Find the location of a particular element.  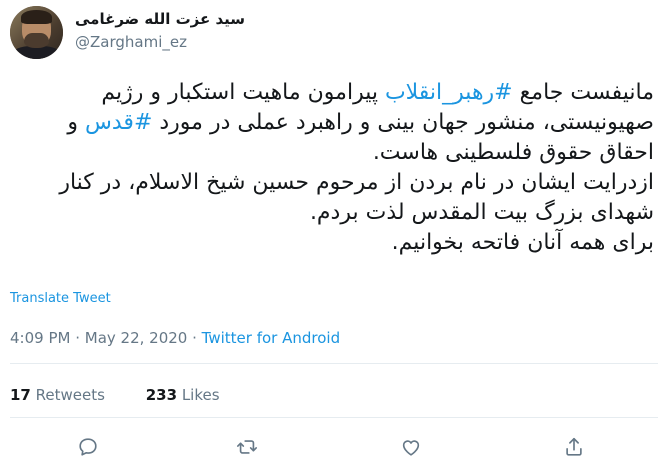

hashtag-link: #قدس is located at coordinates (118, 122).